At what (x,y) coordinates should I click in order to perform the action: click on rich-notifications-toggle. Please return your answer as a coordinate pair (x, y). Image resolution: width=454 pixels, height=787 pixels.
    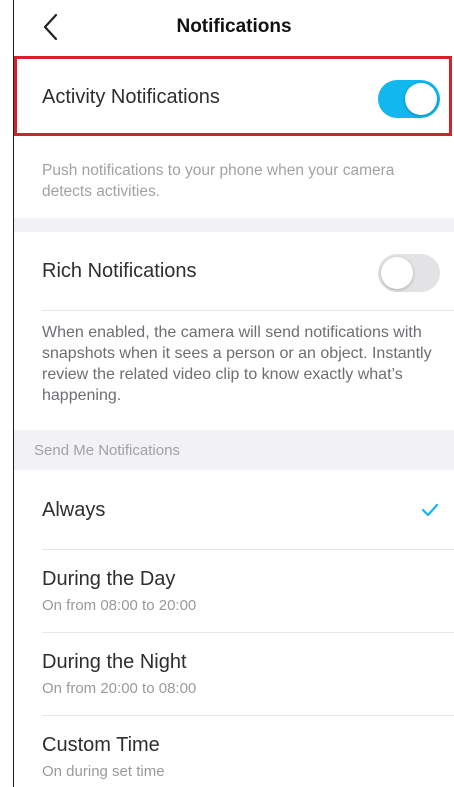
    Looking at the image, I should click on (409, 273).